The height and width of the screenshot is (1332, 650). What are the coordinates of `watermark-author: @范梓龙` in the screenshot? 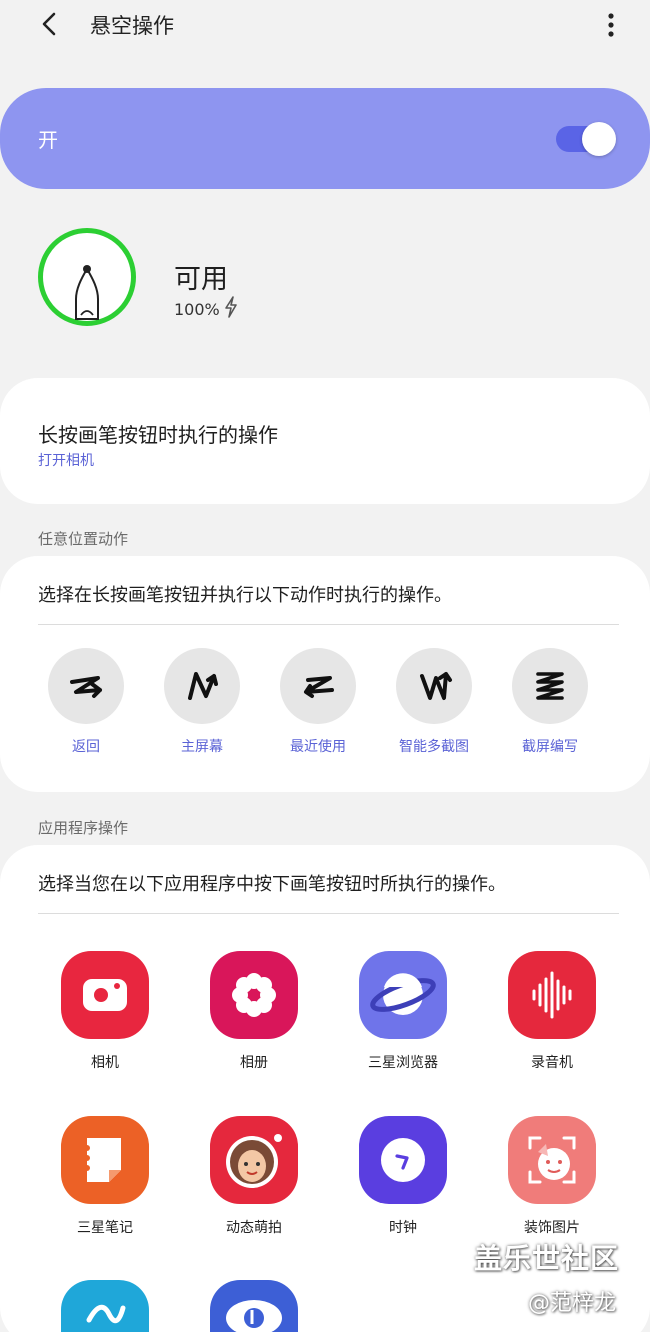 It's located at (572, 1303).